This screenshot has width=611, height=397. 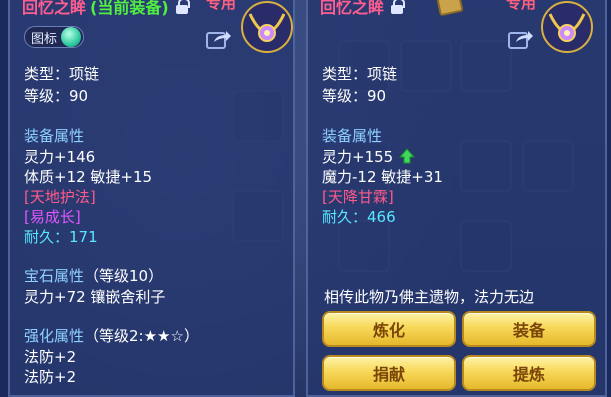 I want to click on equip-attr-2: 体质+12 敏捷+15, so click(x=88, y=177).